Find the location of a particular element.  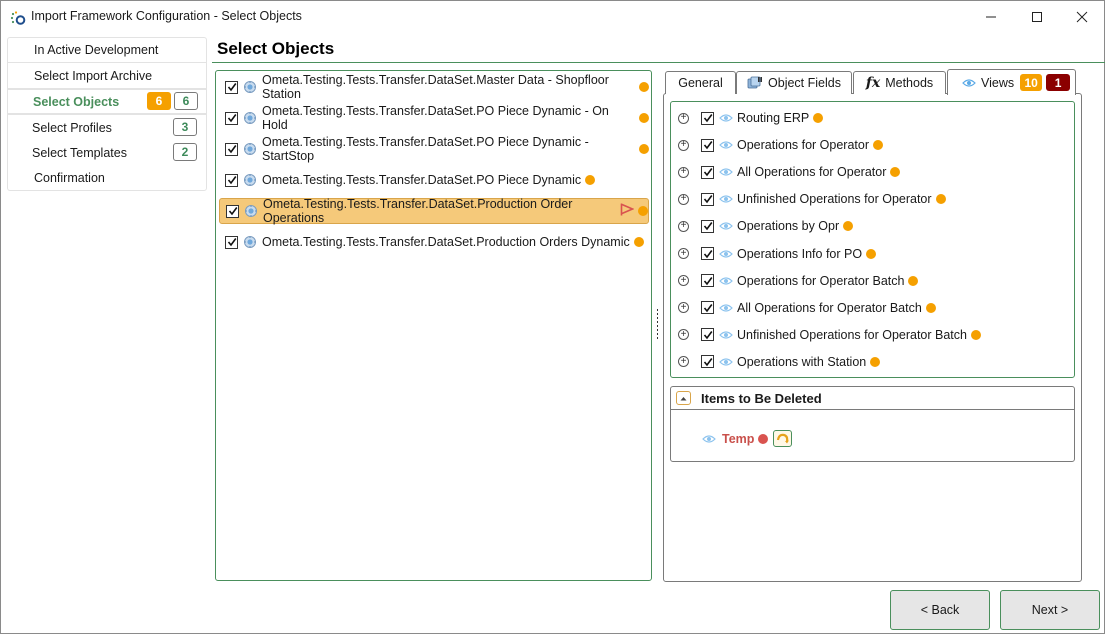

maximize-icon is located at coordinates (1037, 17).